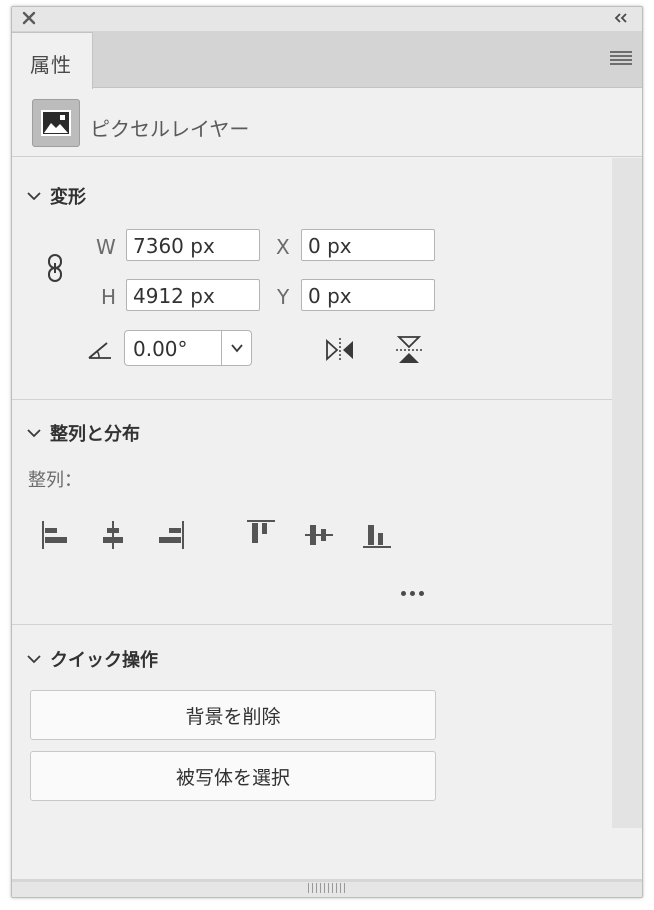 Image resolution: width=654 pixels, height=910 pixels. I want to click on panel-resize-bar, so click(327, 888).